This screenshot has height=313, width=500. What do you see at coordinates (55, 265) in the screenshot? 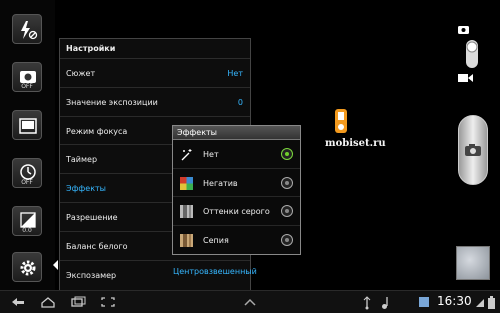
I see `active-menu-caret` at bounding box center [55, 265].